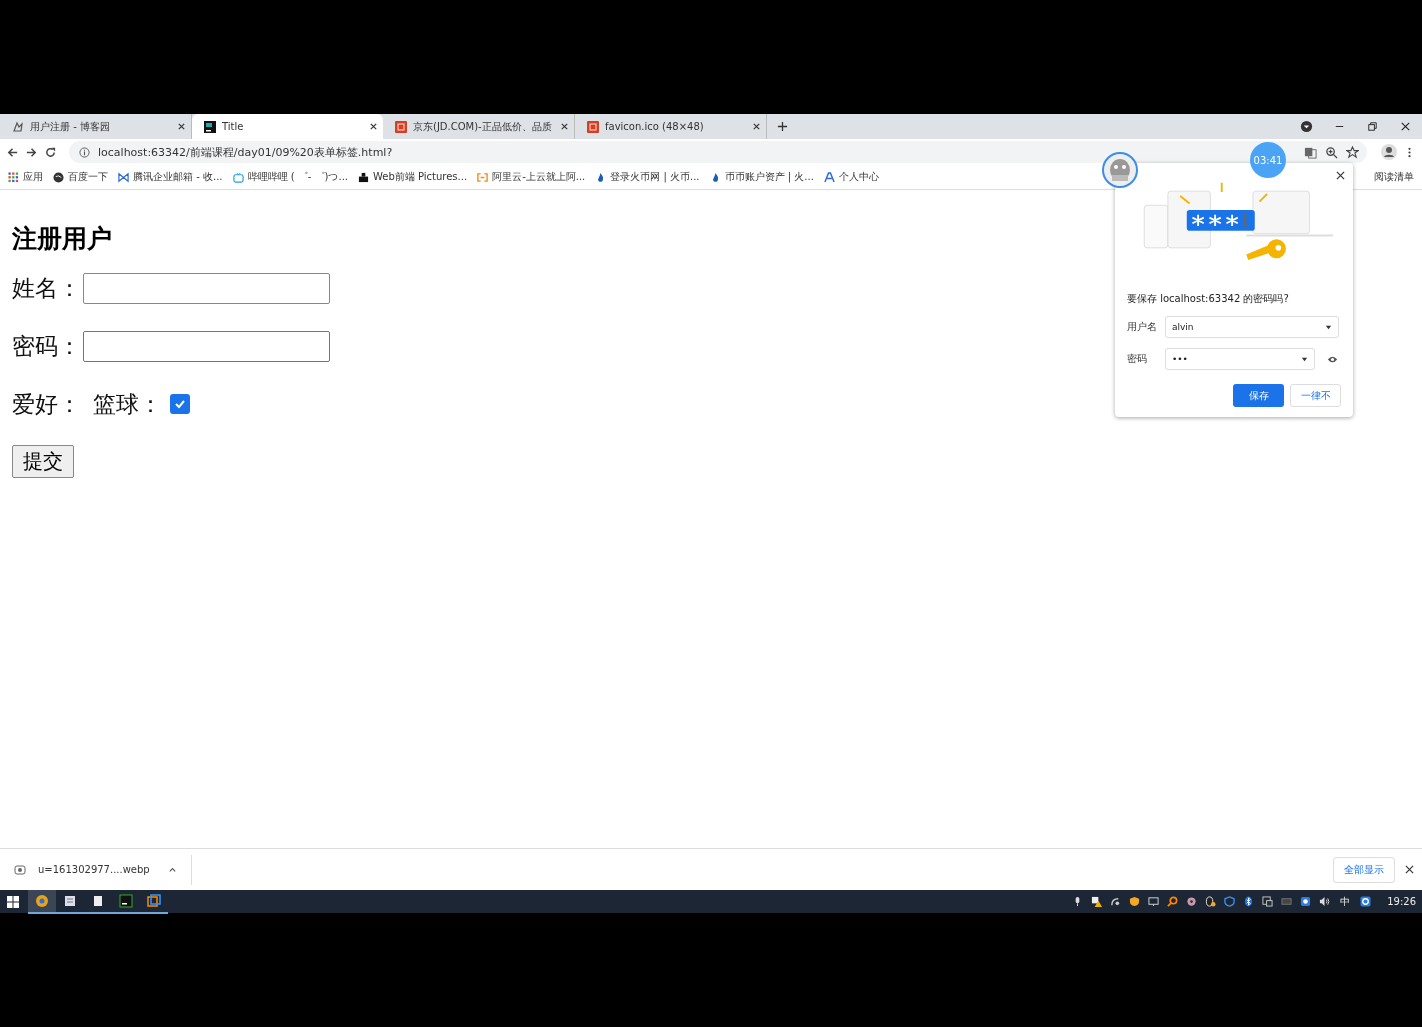 The width and height of the screenshot is (1422, 1027). What do you see at coordinates (1211, 901) in the screenshot?
I see `penguin-icon` at bounding box center [1211, 901].